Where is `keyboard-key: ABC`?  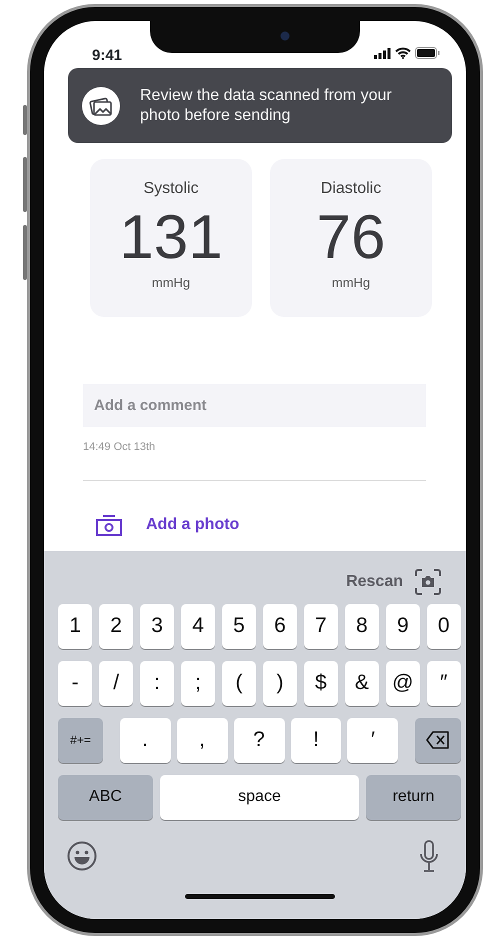 keyboard-key: ABC is located at coordinates (105, 797).